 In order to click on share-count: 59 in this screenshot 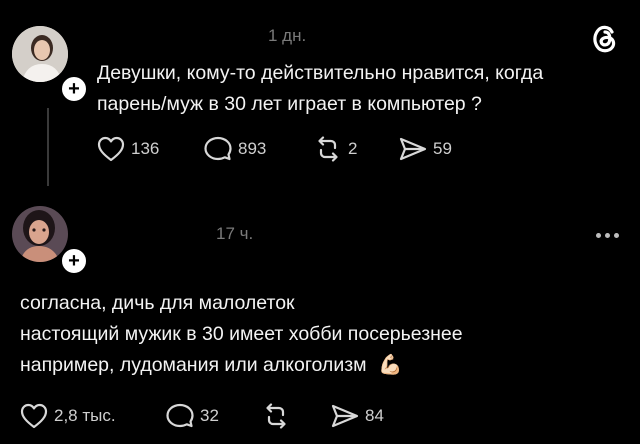, I will do `click(442, 148)`.